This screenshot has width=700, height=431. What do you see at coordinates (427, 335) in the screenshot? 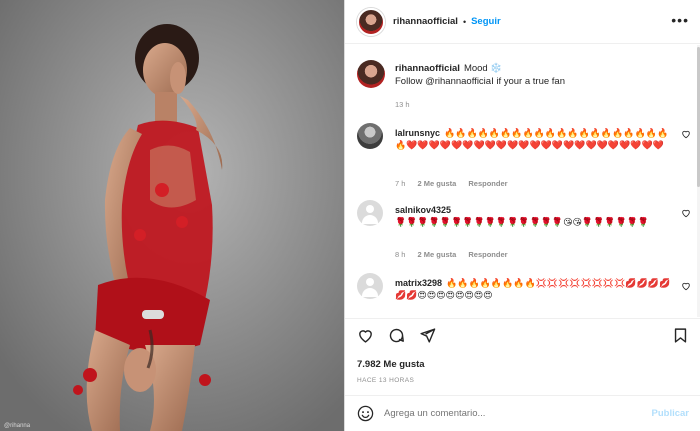
I see `share-paper-plane-icon` at bounding box center [427, 335].